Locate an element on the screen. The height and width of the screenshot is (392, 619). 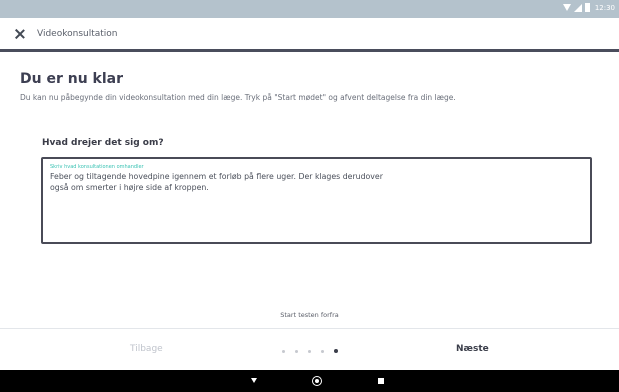
pager-indicator is located at coordinates (310, 351).